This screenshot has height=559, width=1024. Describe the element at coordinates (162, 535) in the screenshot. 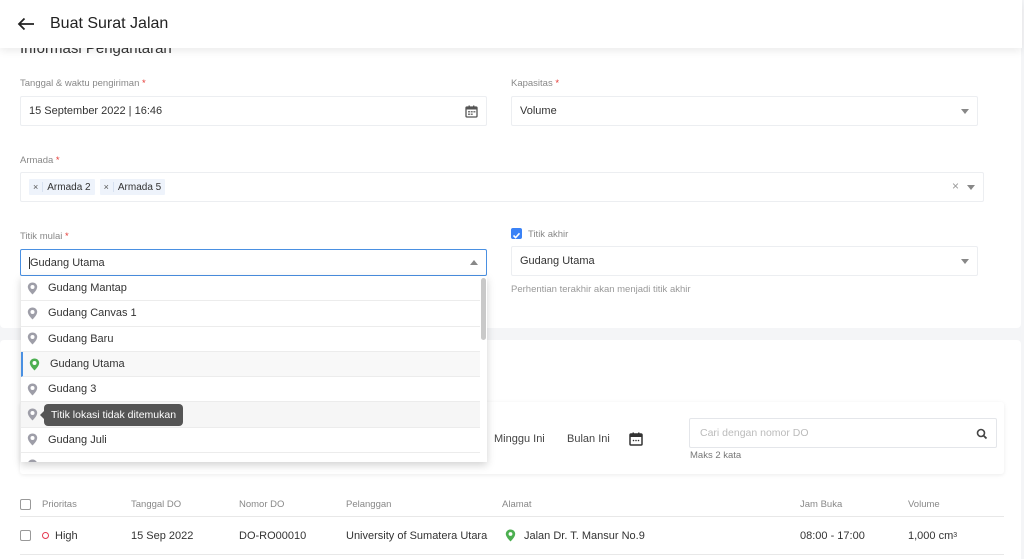

I see `tanggal-do-cell: 15 Sep 2022` at that location.